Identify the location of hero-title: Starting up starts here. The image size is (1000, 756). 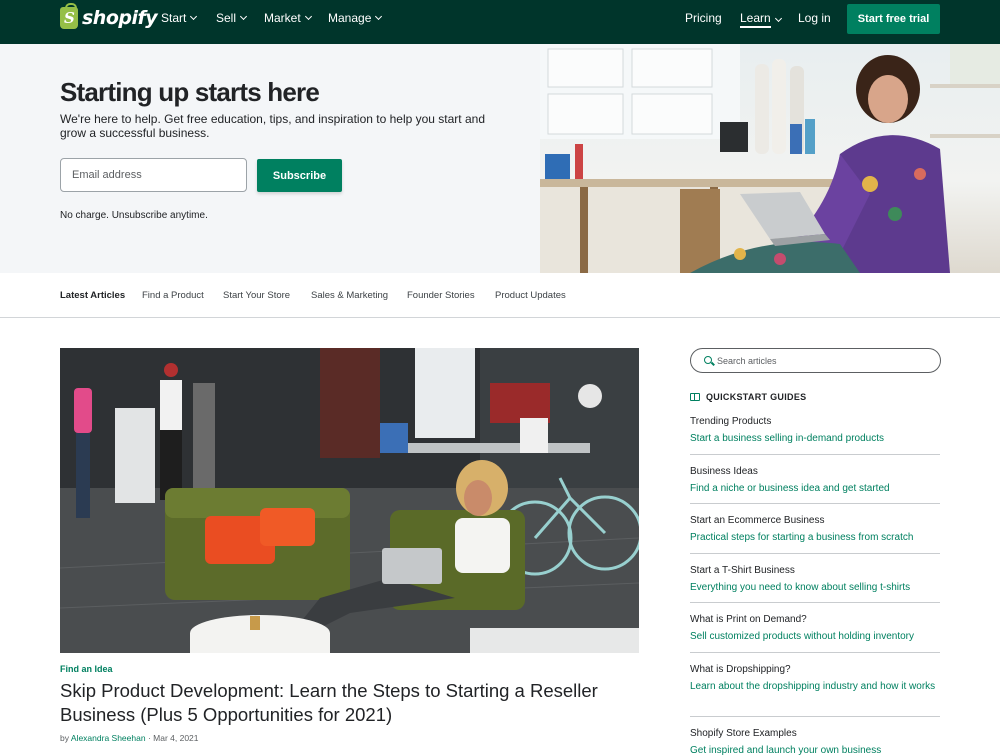
(190, 92).